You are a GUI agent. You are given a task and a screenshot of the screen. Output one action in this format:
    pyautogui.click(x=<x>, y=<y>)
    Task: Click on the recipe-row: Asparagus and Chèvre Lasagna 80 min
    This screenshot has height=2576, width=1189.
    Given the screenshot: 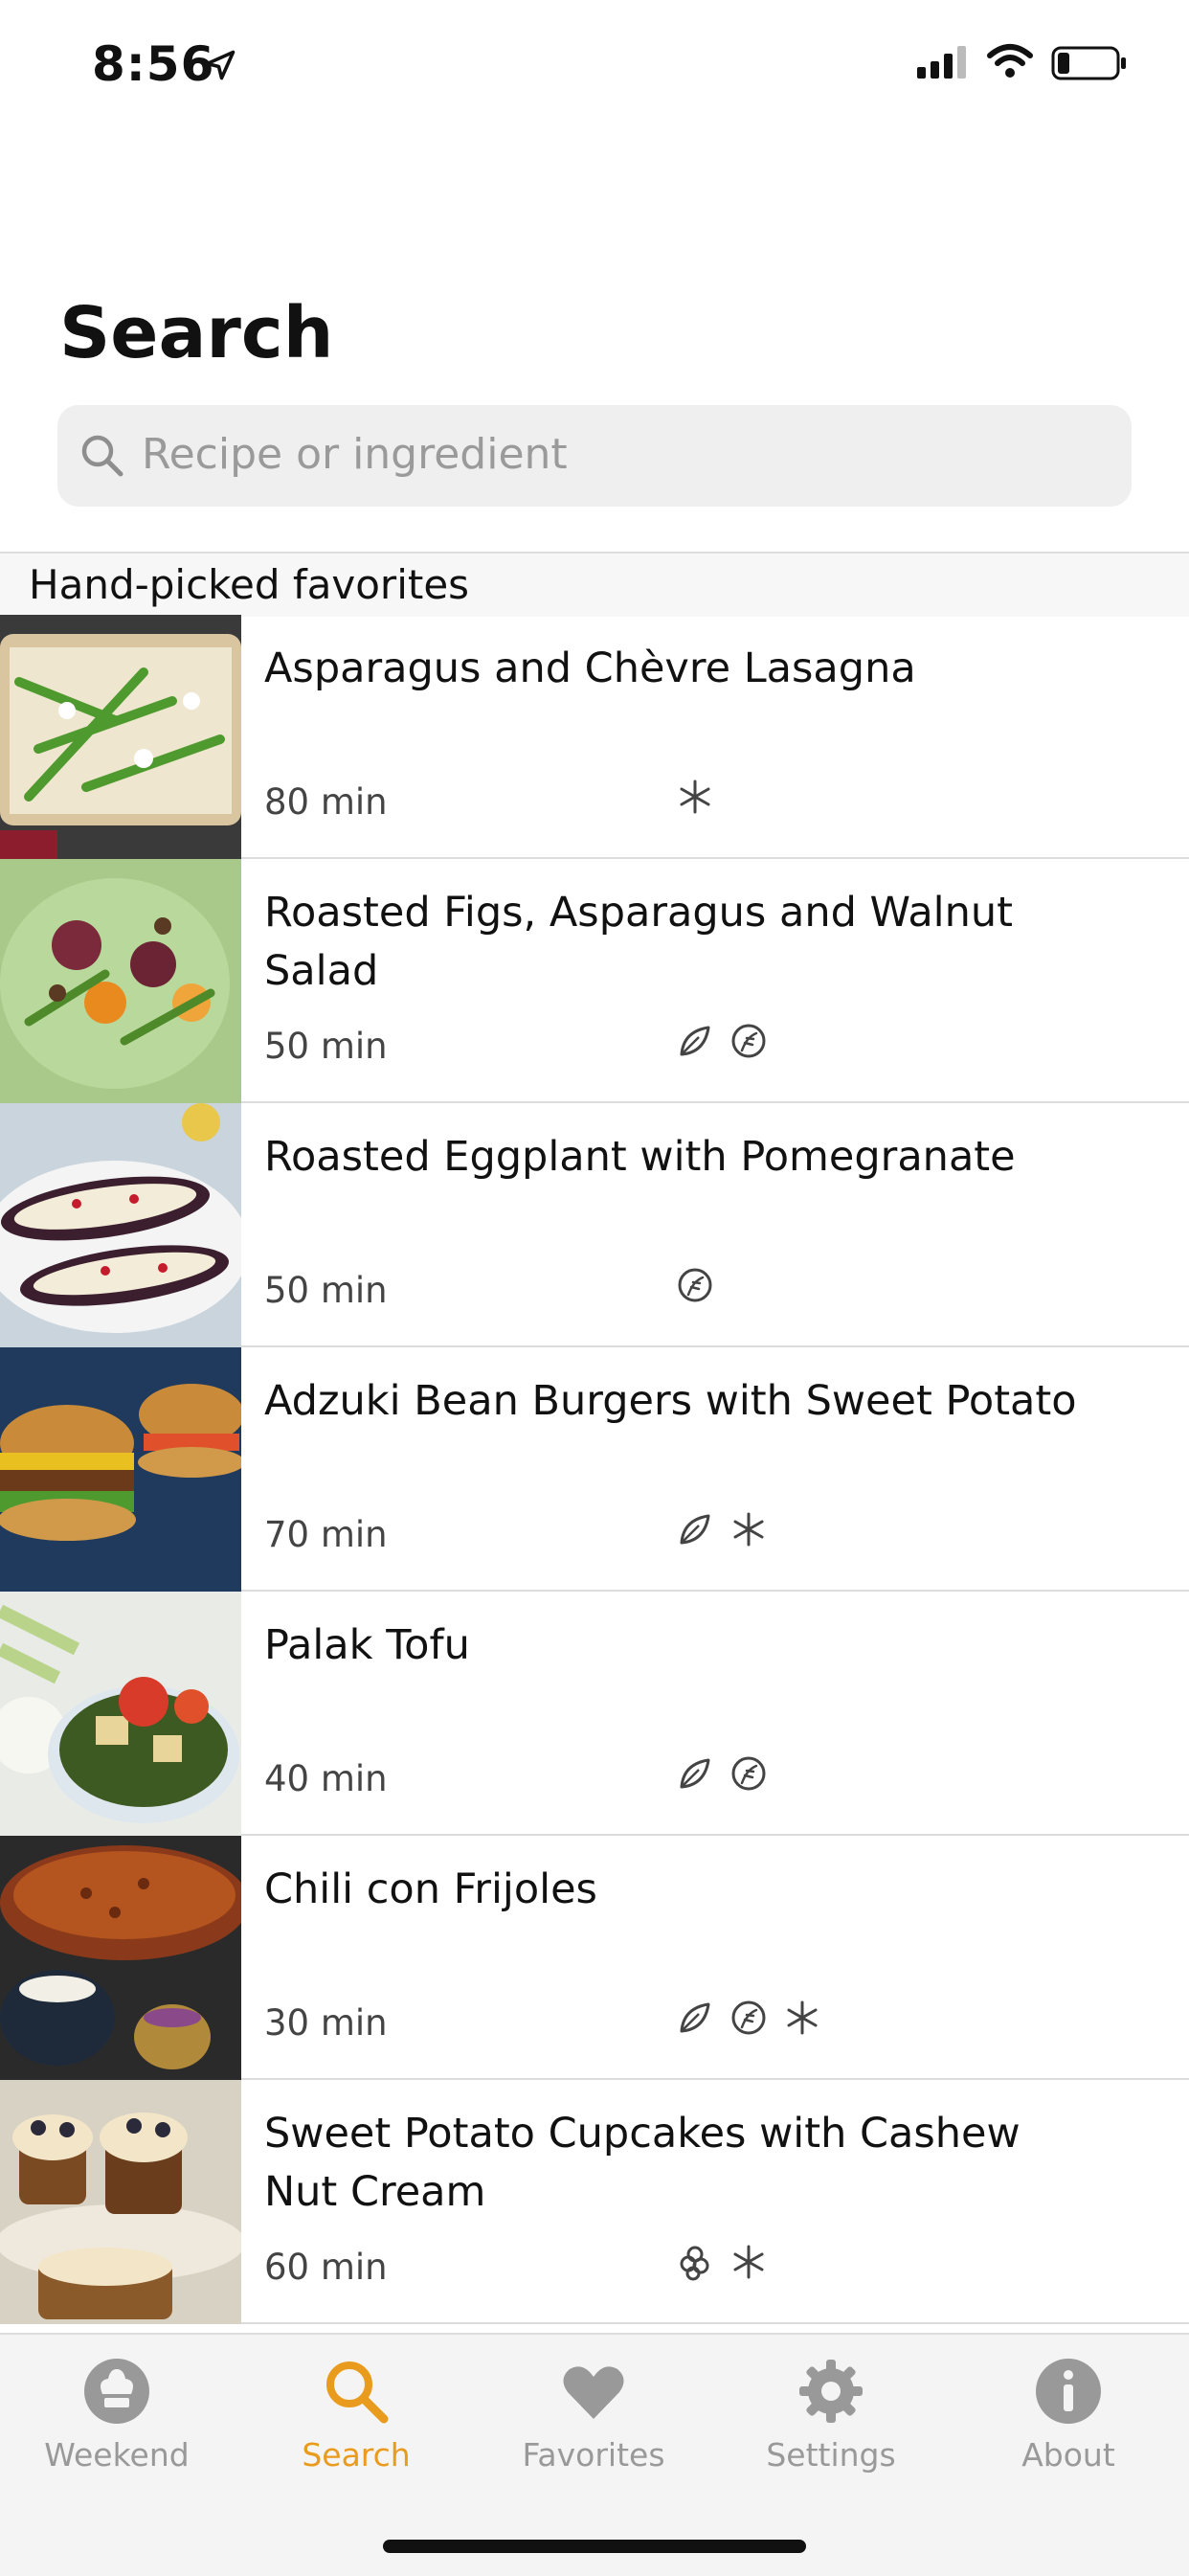 What is the action you would take?
    pyautogui.click(x=594, y=737)
    